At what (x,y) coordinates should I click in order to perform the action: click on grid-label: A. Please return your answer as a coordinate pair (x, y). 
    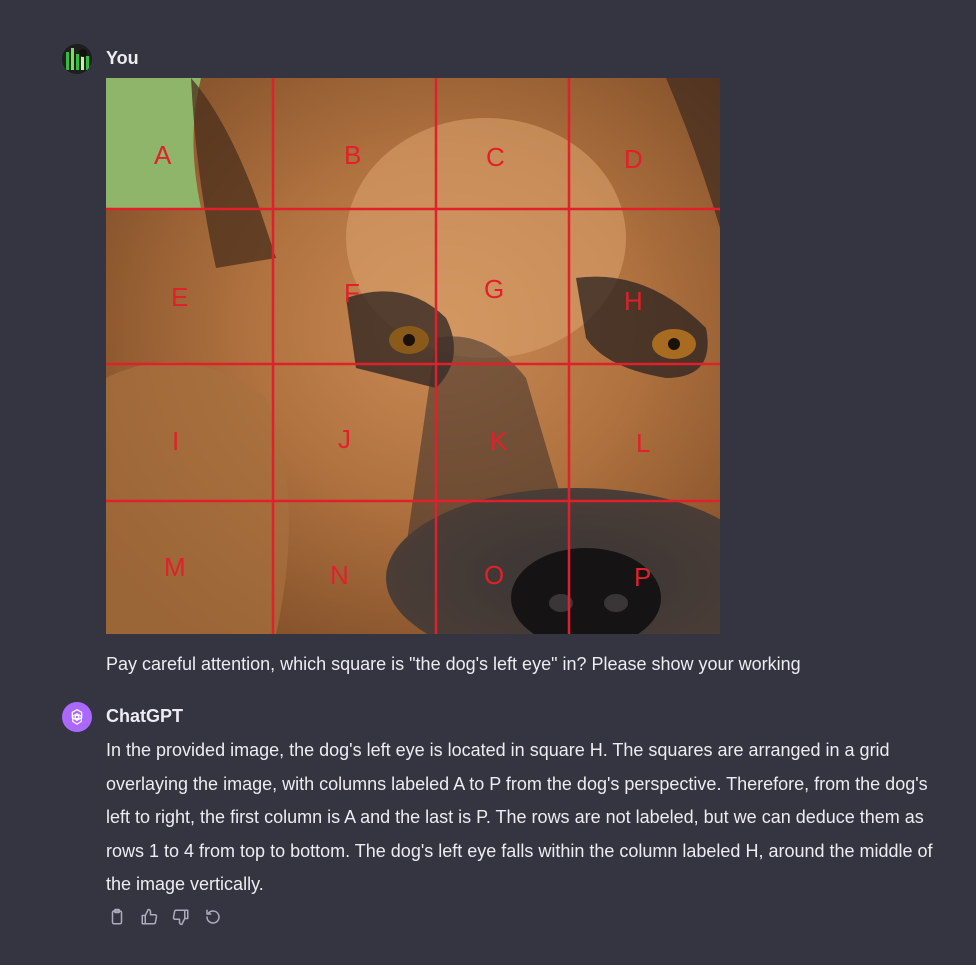
    Looking at the image, I should click on (163, 155).